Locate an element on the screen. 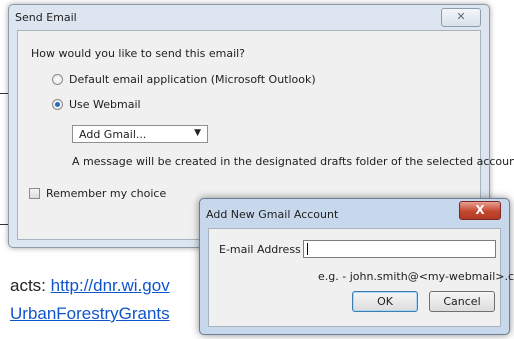 The image size is (514, 339). email-hint: e.g. - john.smith@<my-webmail>.com is located at coordinates (416, 276).